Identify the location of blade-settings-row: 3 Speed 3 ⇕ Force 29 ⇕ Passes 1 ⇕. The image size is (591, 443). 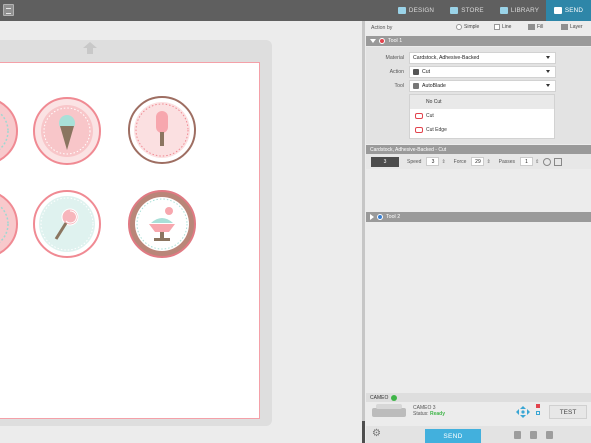
(478, 161).